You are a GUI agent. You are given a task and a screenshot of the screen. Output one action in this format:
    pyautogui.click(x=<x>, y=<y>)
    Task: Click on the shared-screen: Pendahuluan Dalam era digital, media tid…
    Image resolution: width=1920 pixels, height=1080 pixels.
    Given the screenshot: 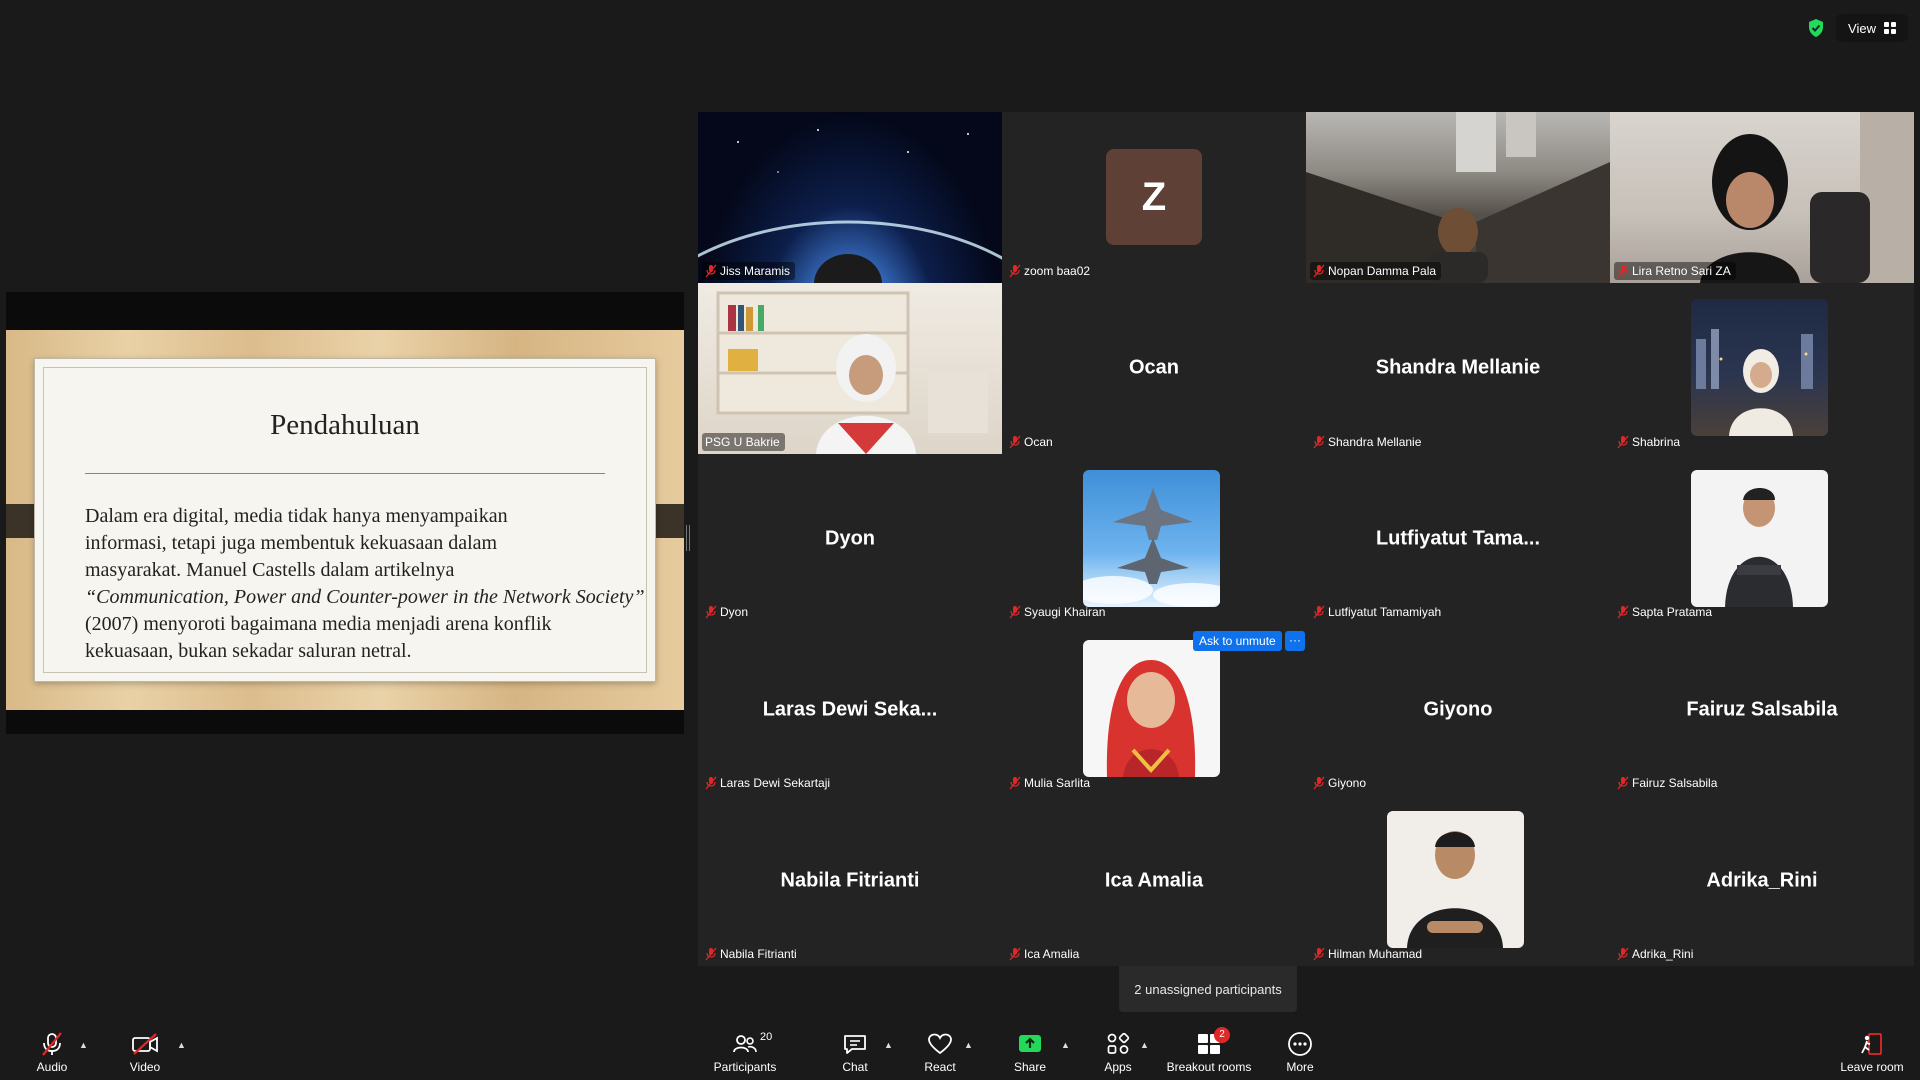 What is the action you would take?
    pyautogui.click(x=345, y=513)
    